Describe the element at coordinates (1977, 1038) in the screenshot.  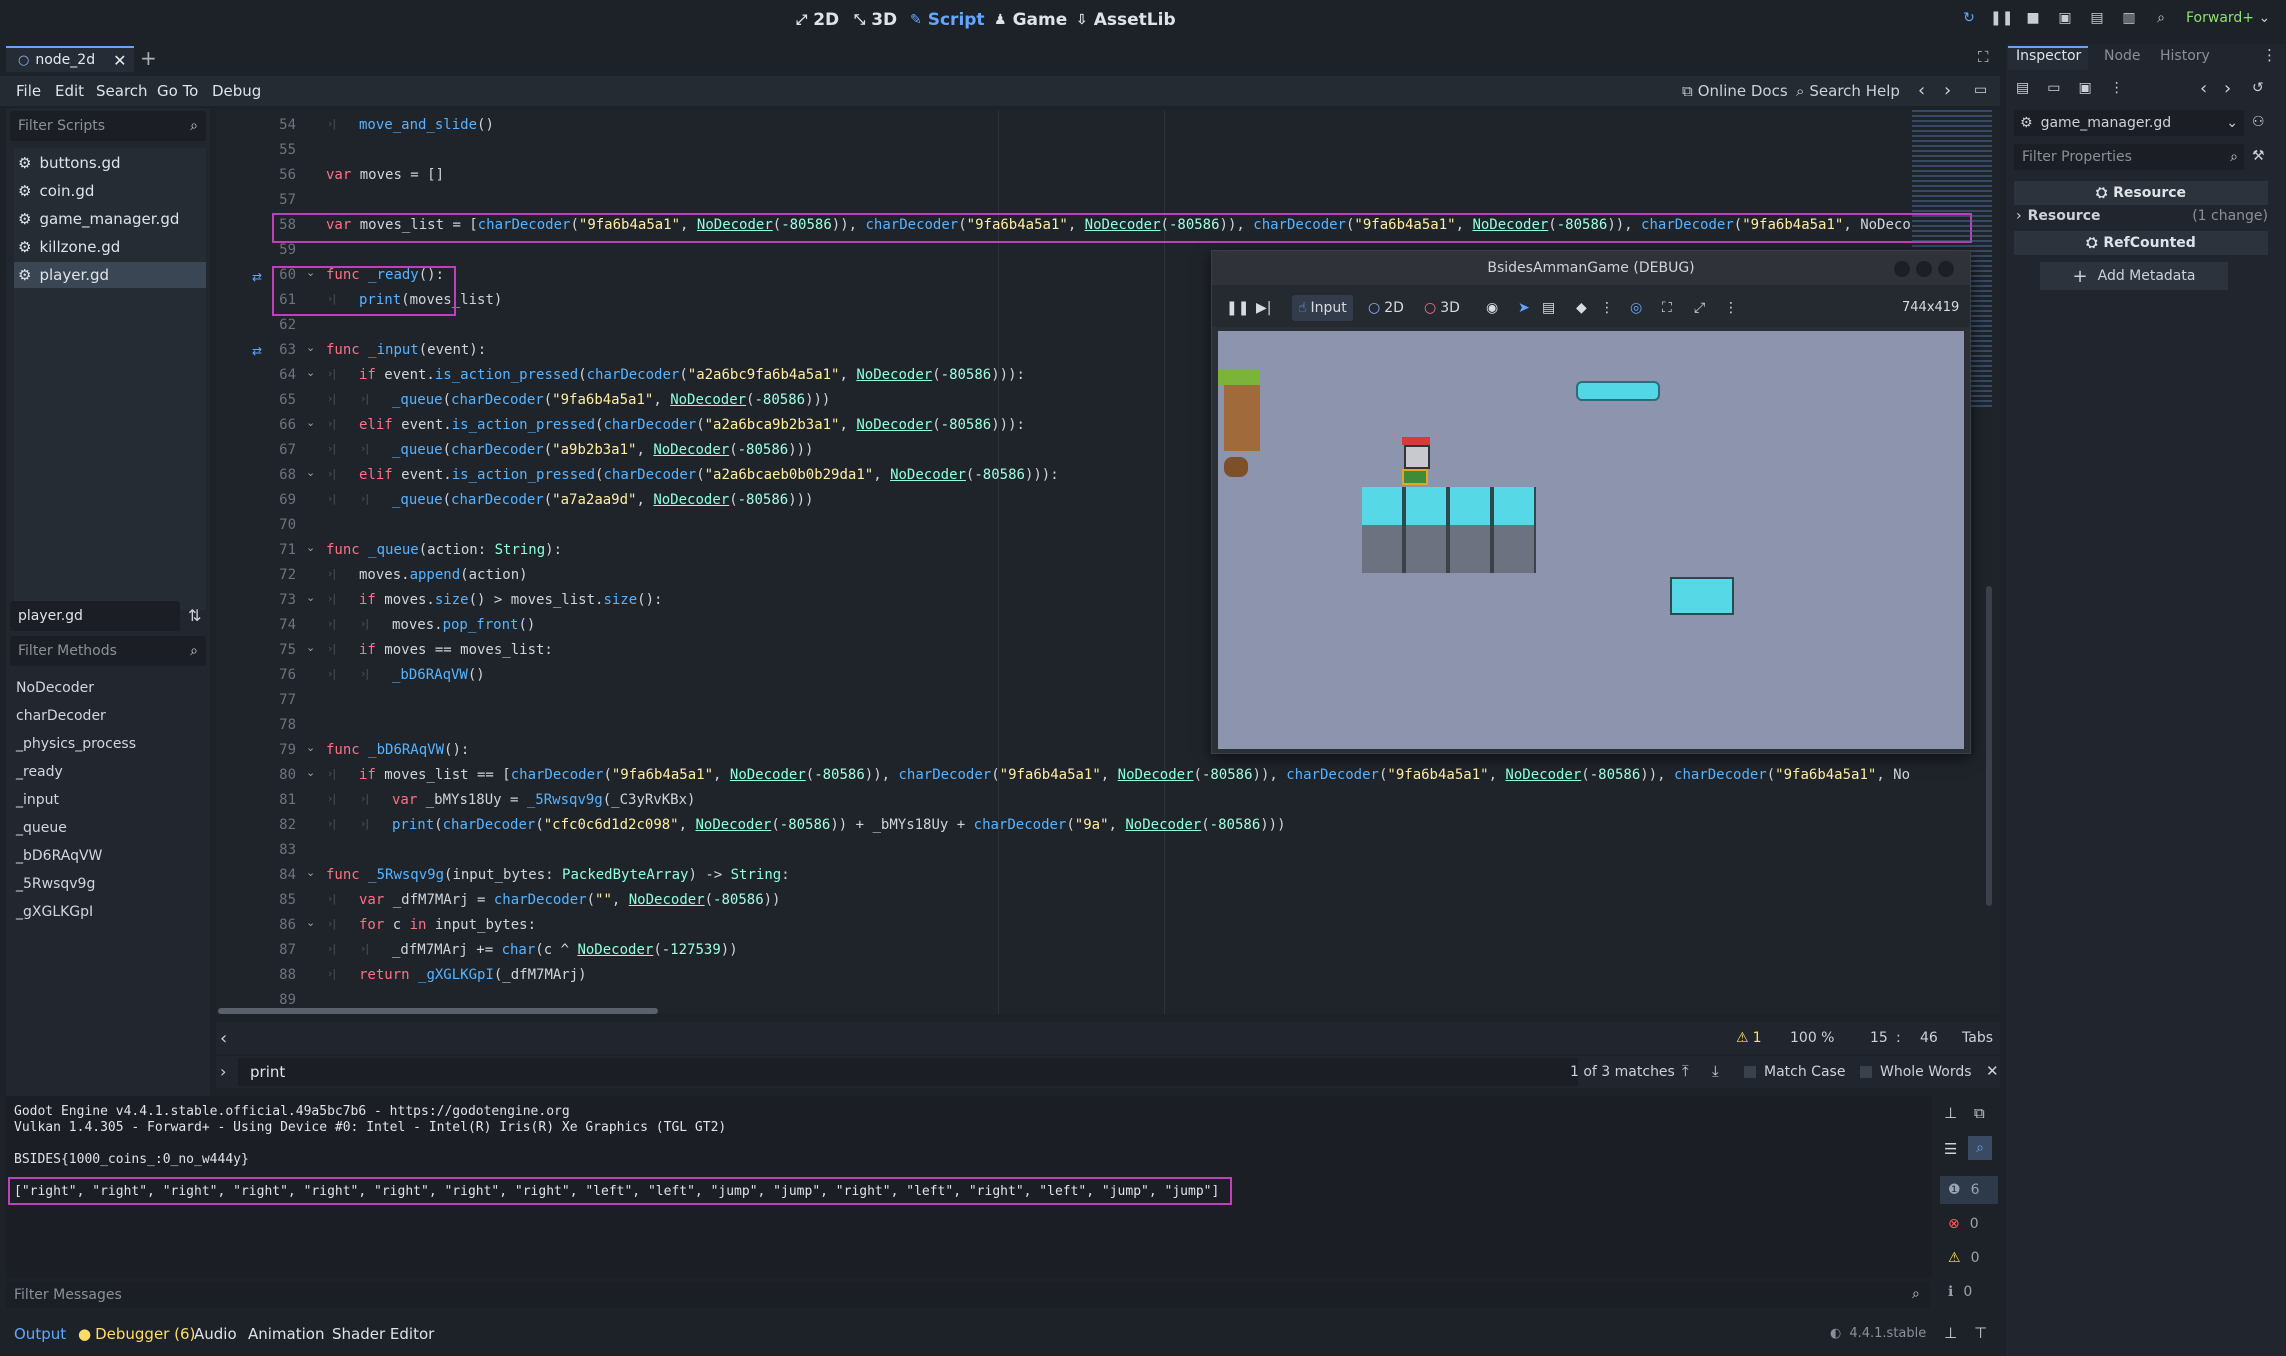
I see `indent-mode: Tabs` at that location.